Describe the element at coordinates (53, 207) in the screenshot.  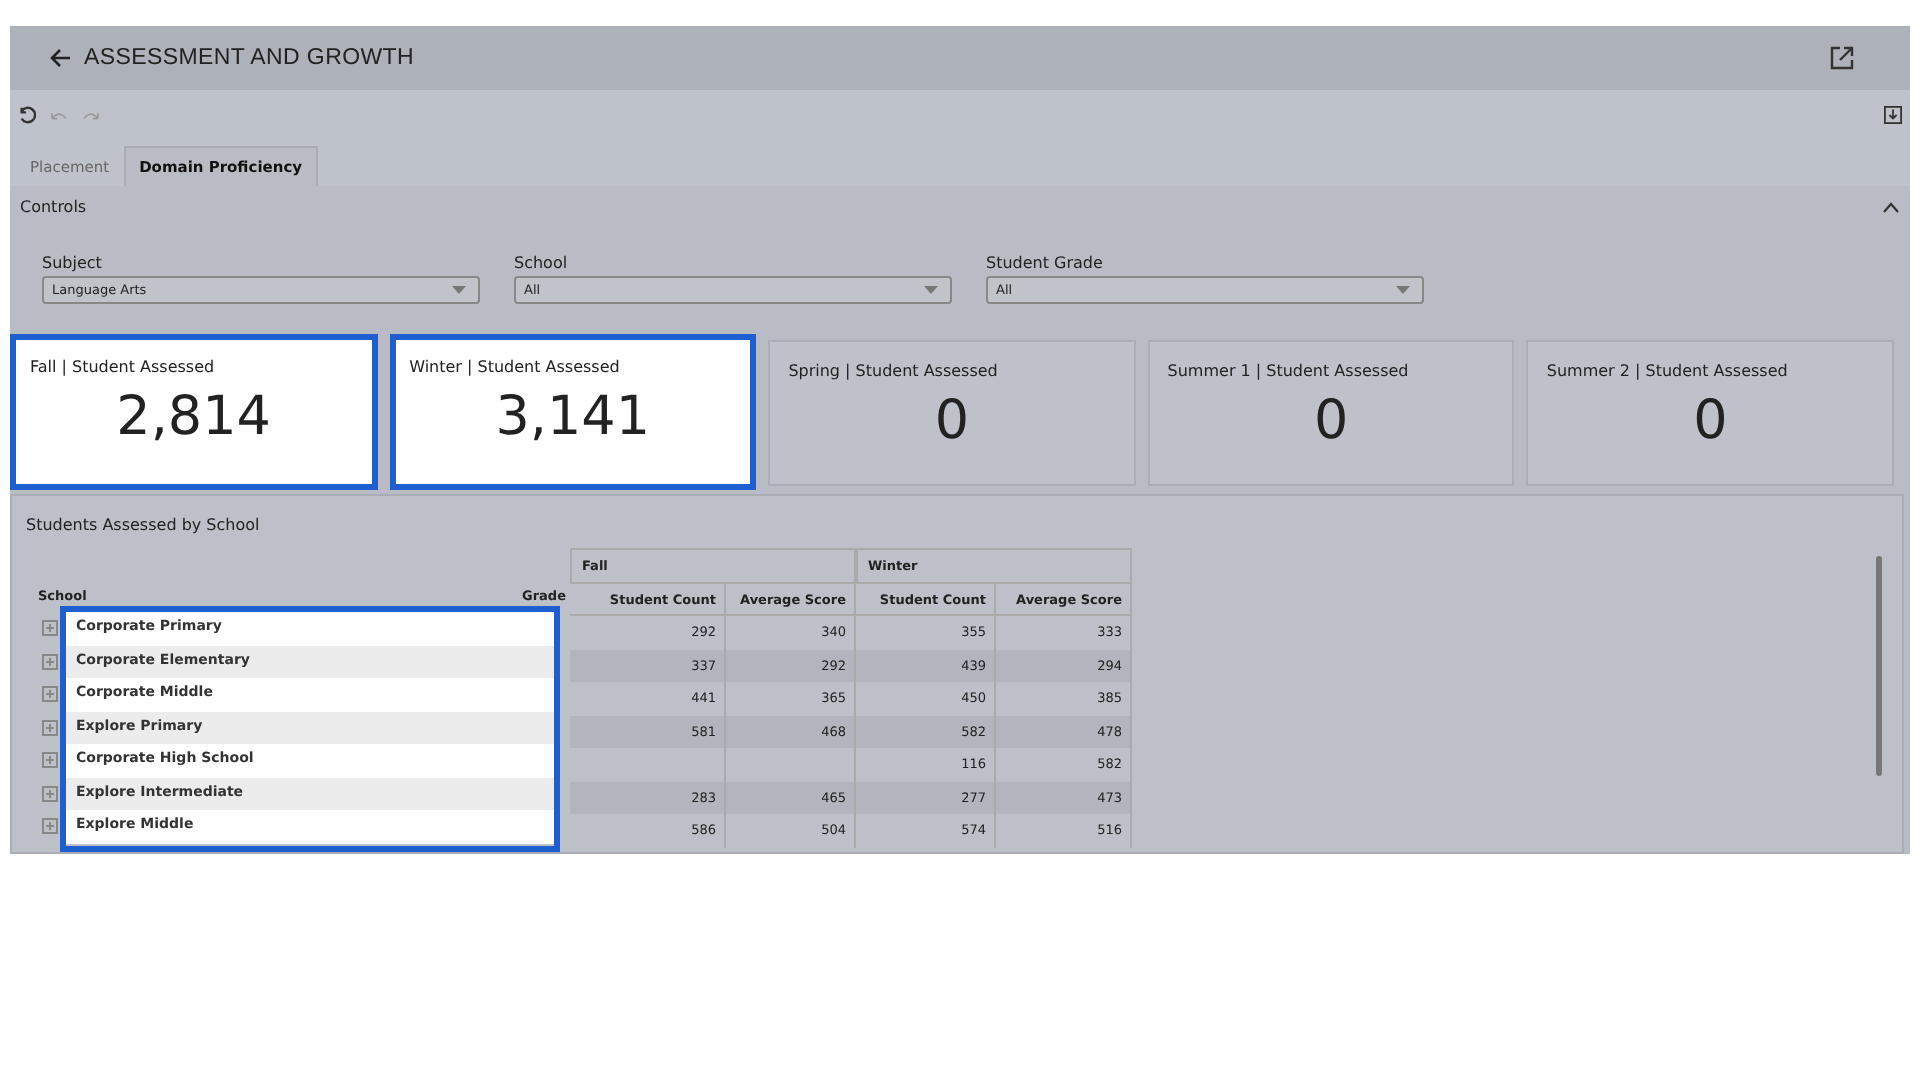
I see `section-title: Controls` at that location.